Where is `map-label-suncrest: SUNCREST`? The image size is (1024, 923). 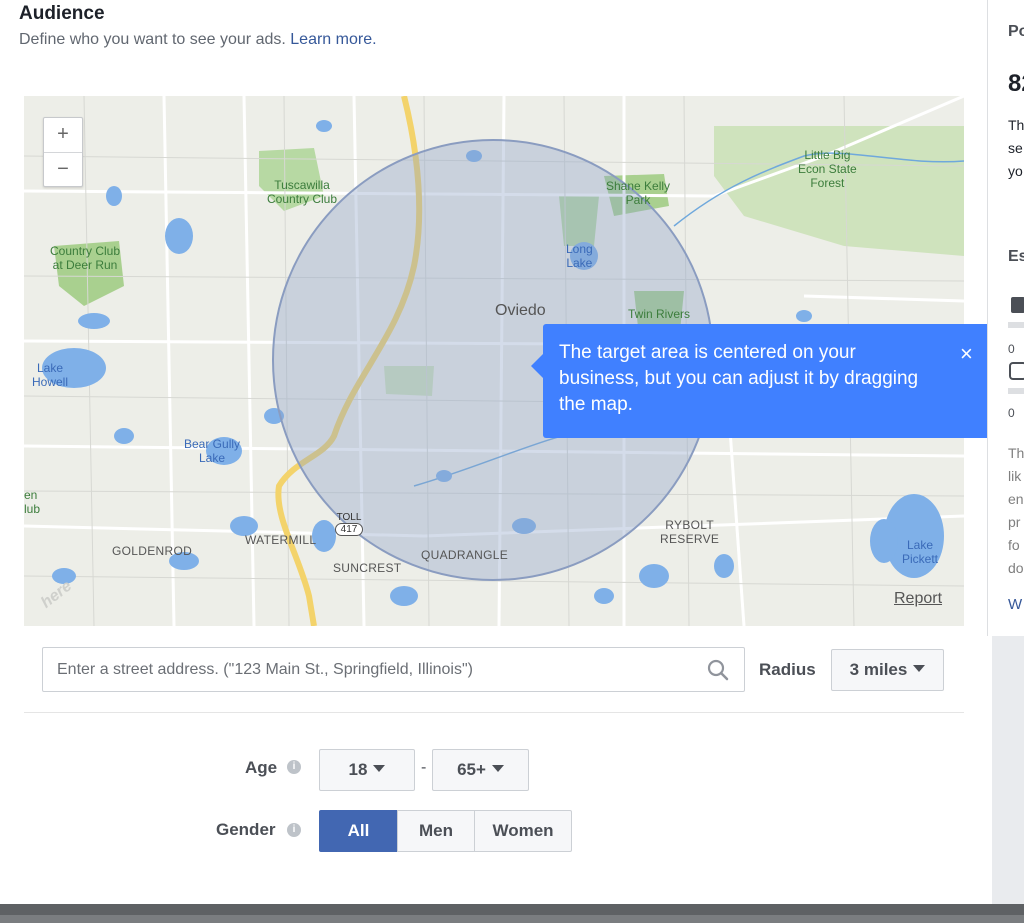 map-label-suncrest: SUNCREST is located at coordinates (367, 568).